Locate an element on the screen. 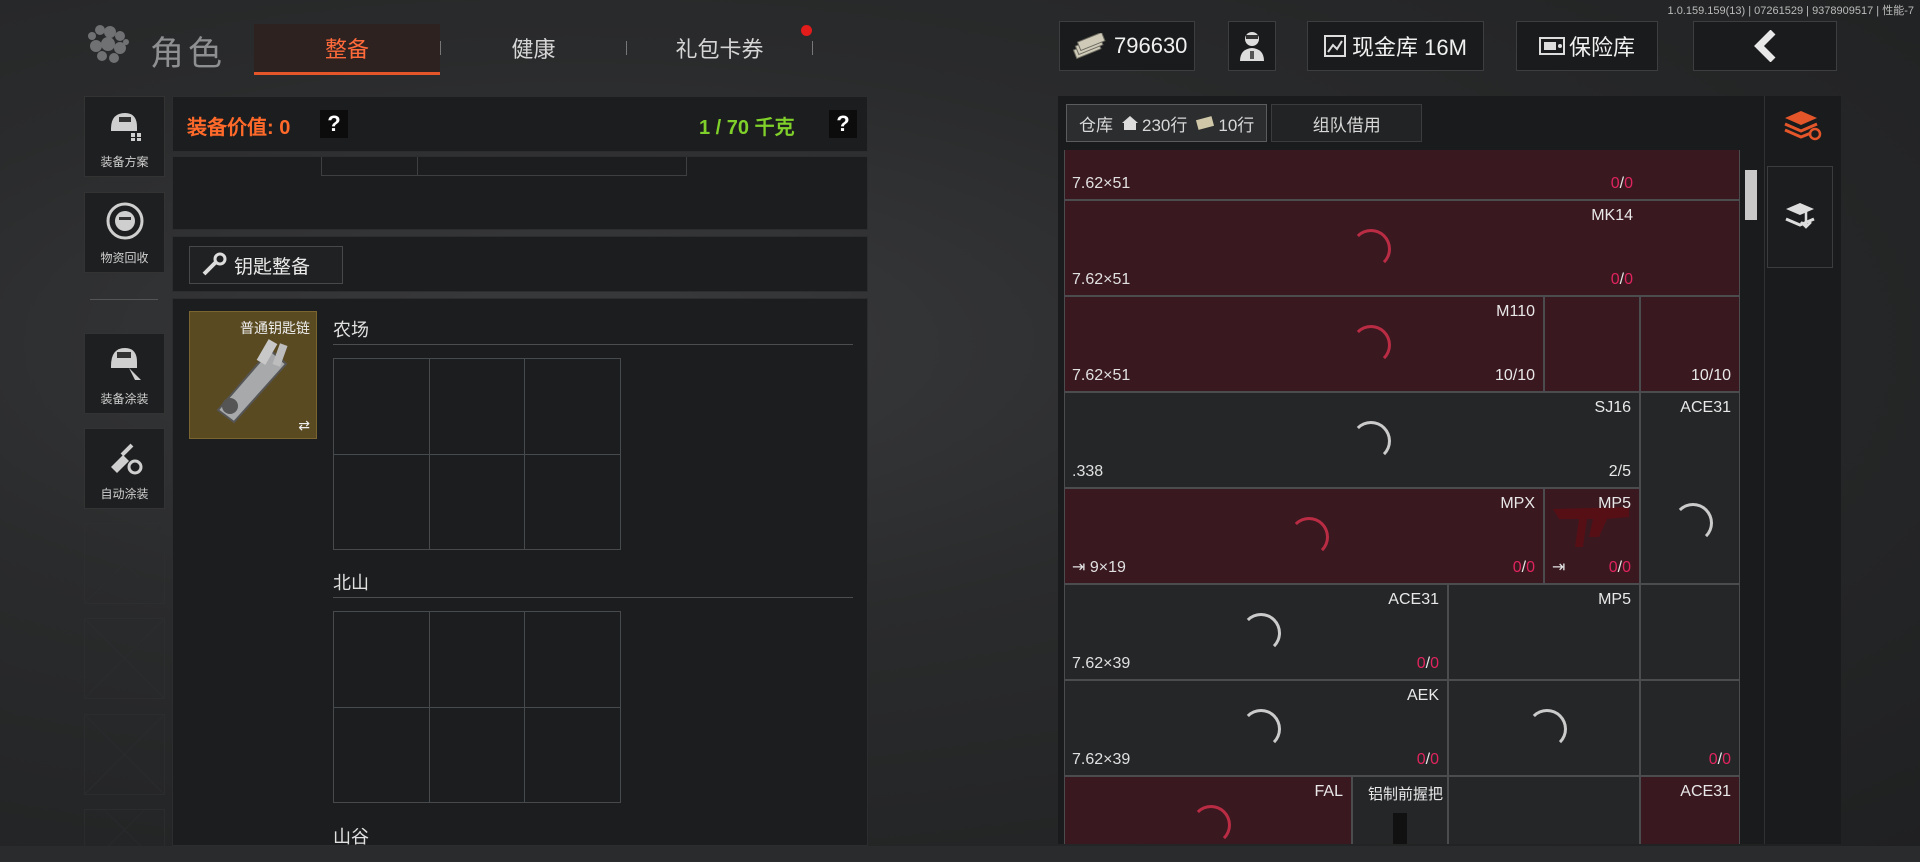  equipment-value-bar: 装备价值: 0 ? 1 / 70 千克 ? is located at coordinates (520, 124).